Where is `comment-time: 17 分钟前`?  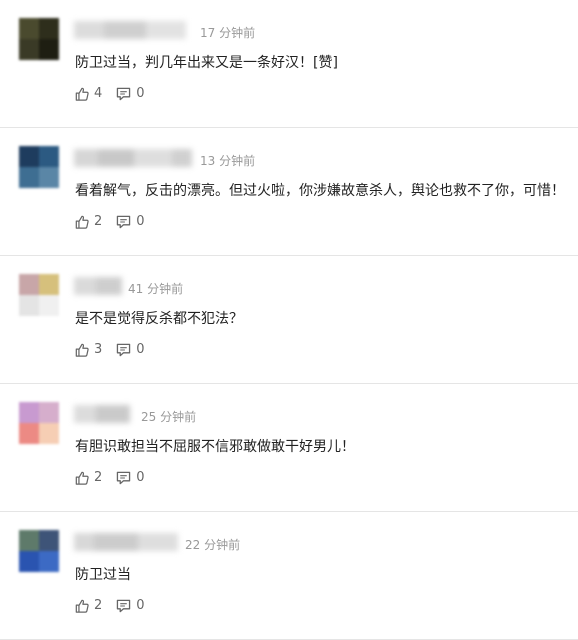
comment-time: 17 分钟前 is located at coordinates (228, 33).